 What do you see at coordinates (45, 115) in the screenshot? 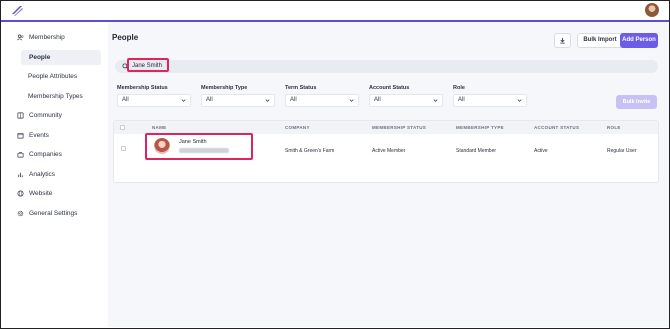
I see `sidebar-item-label: Community` at bounding box center [45, 115].